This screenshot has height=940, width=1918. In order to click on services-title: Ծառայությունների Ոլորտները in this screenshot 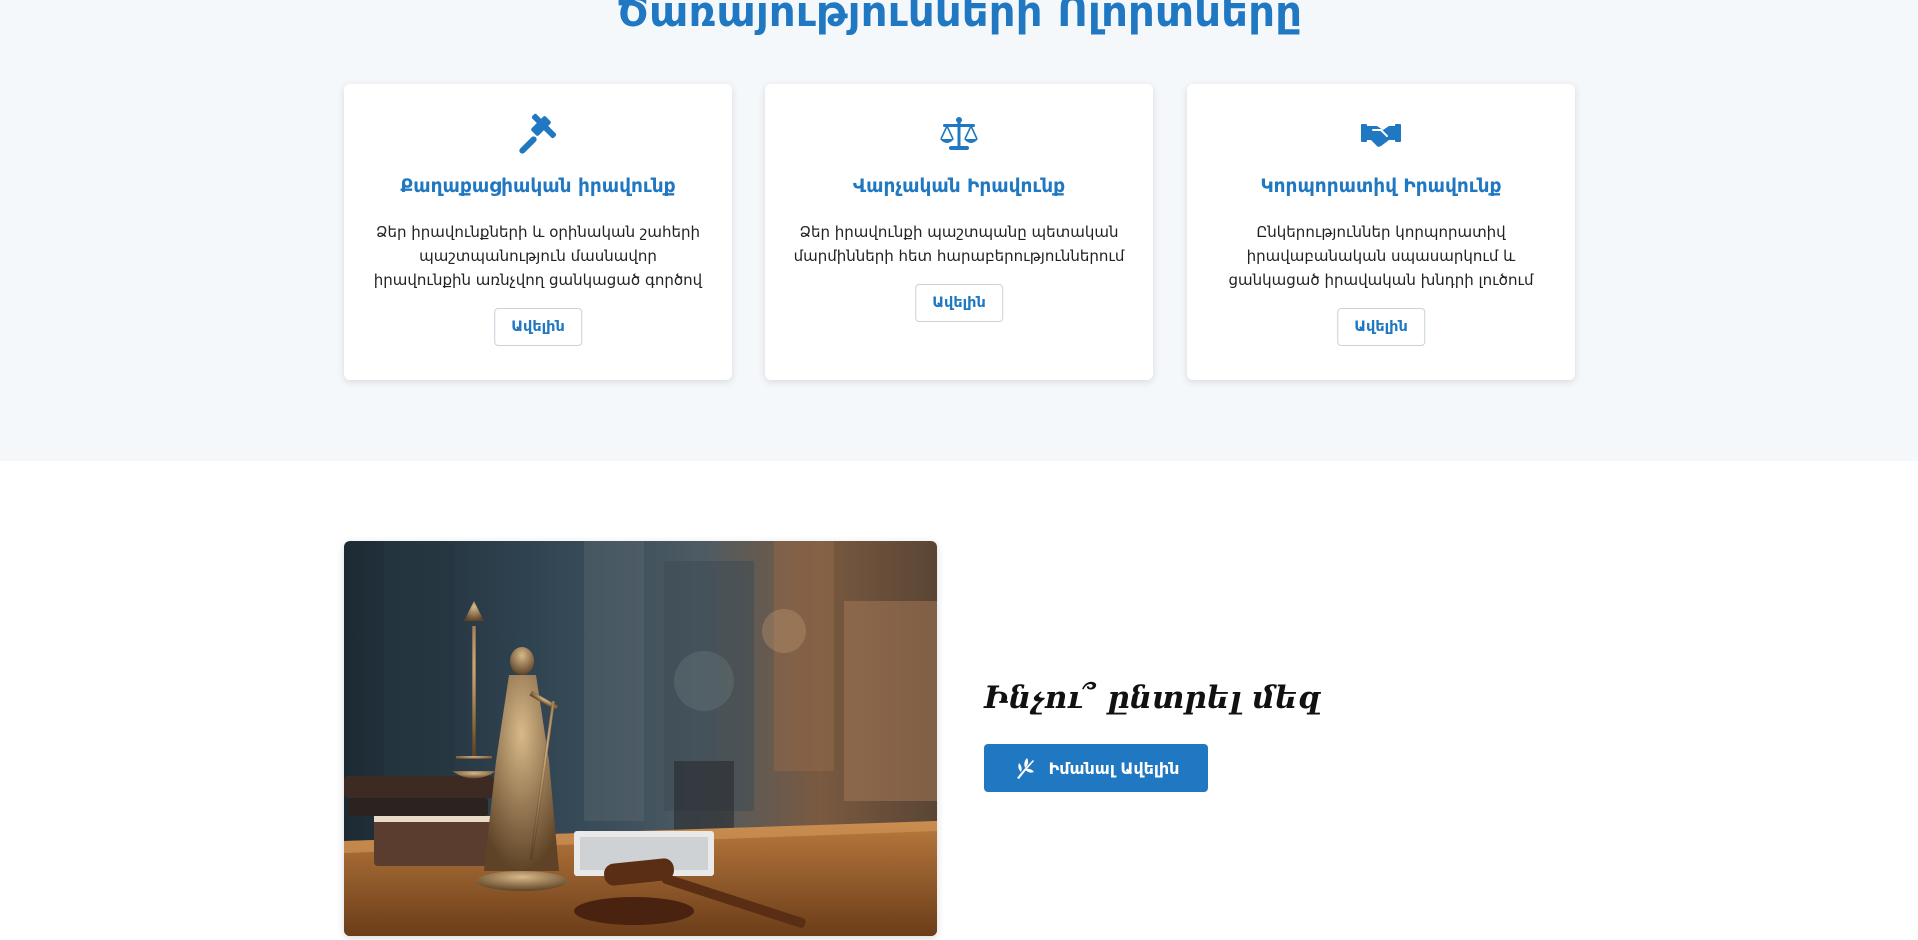, I will do `click(959, 18)`.